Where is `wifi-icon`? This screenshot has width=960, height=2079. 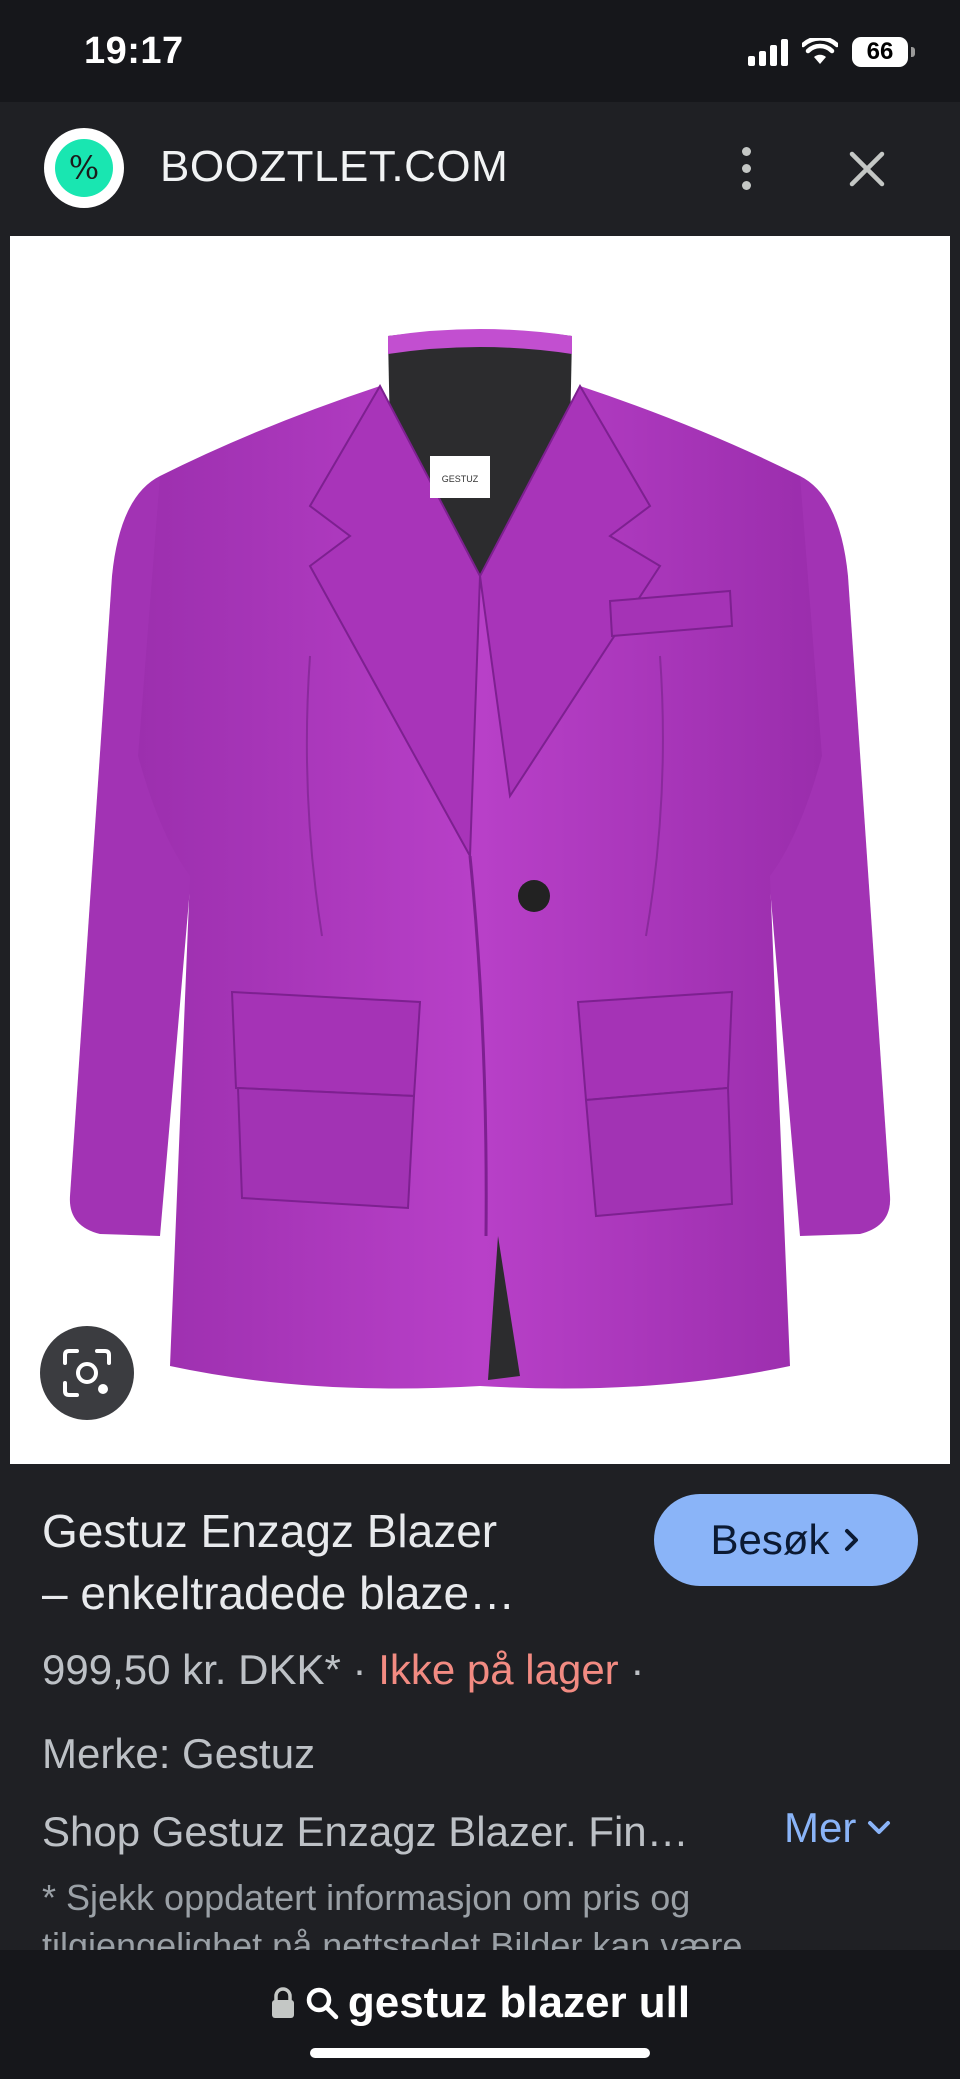 wifi-icon is located at coordinates (820, 51).